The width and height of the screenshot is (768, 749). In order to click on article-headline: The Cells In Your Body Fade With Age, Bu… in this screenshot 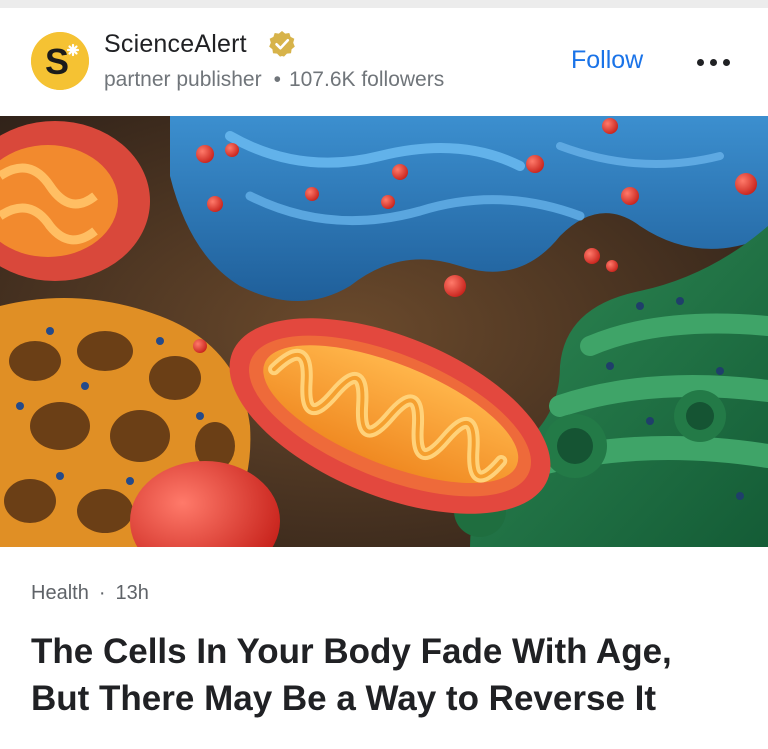, I will do `click(391, 675)`.